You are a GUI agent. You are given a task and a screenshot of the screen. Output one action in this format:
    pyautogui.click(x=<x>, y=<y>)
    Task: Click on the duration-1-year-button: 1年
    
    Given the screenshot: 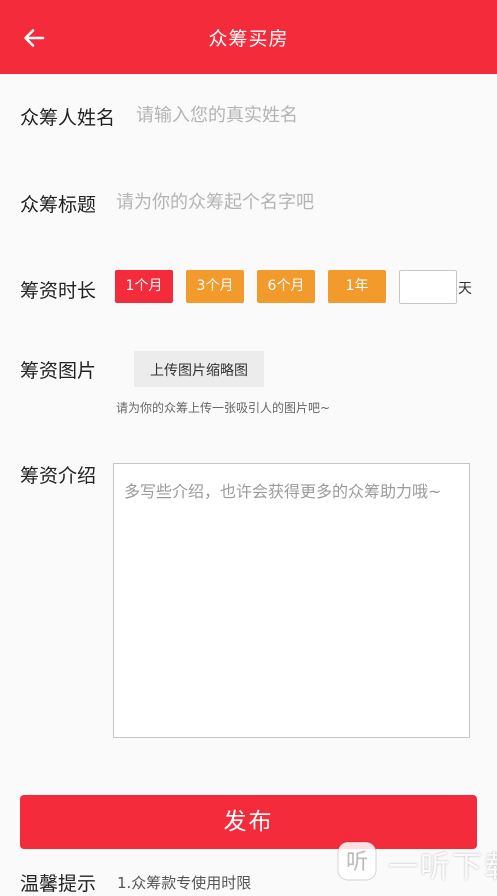 What is the action you would take?
    pyautogui.click(x=357, y=286)
    